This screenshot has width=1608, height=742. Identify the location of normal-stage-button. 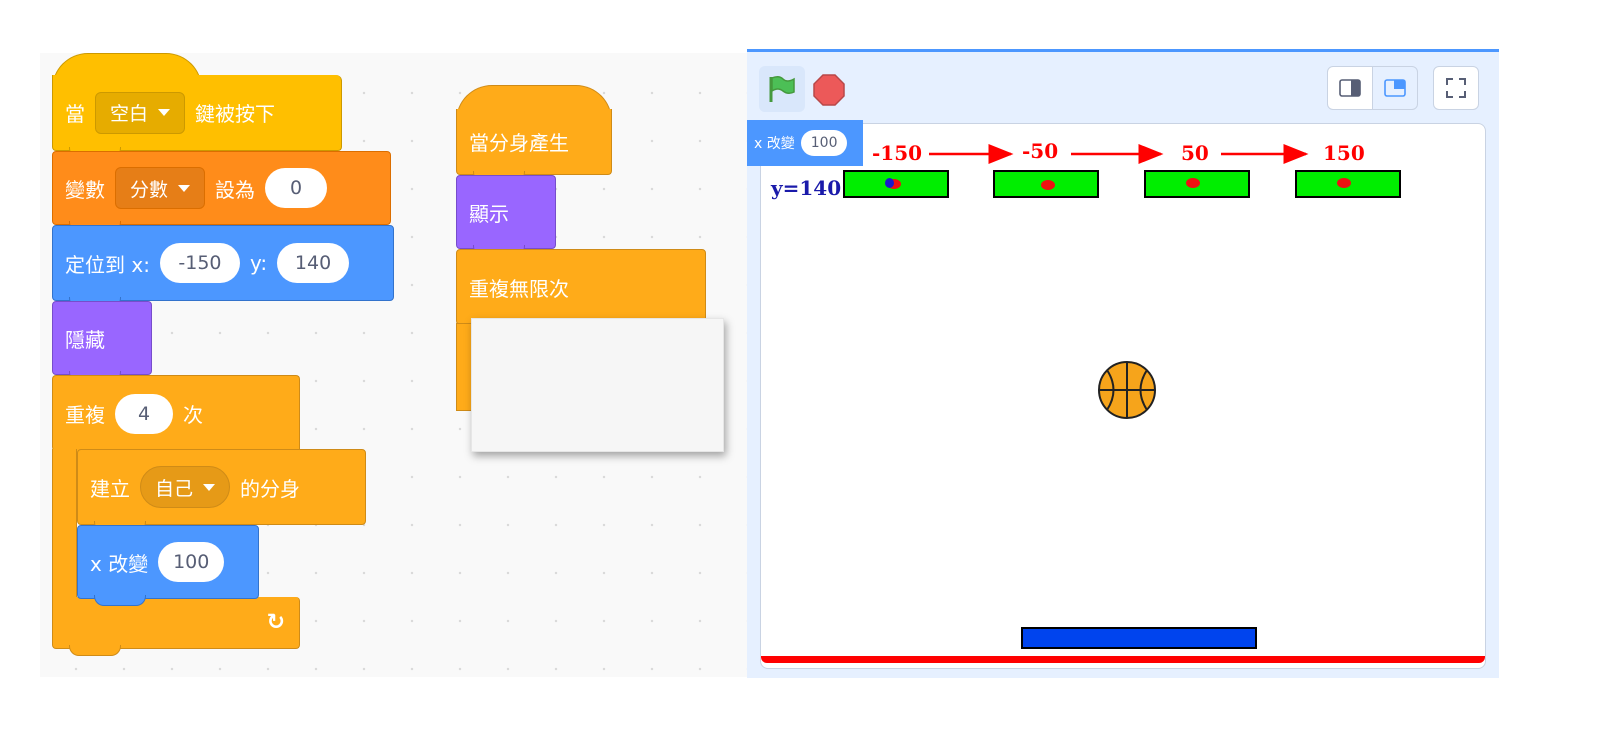
(1395, 88).